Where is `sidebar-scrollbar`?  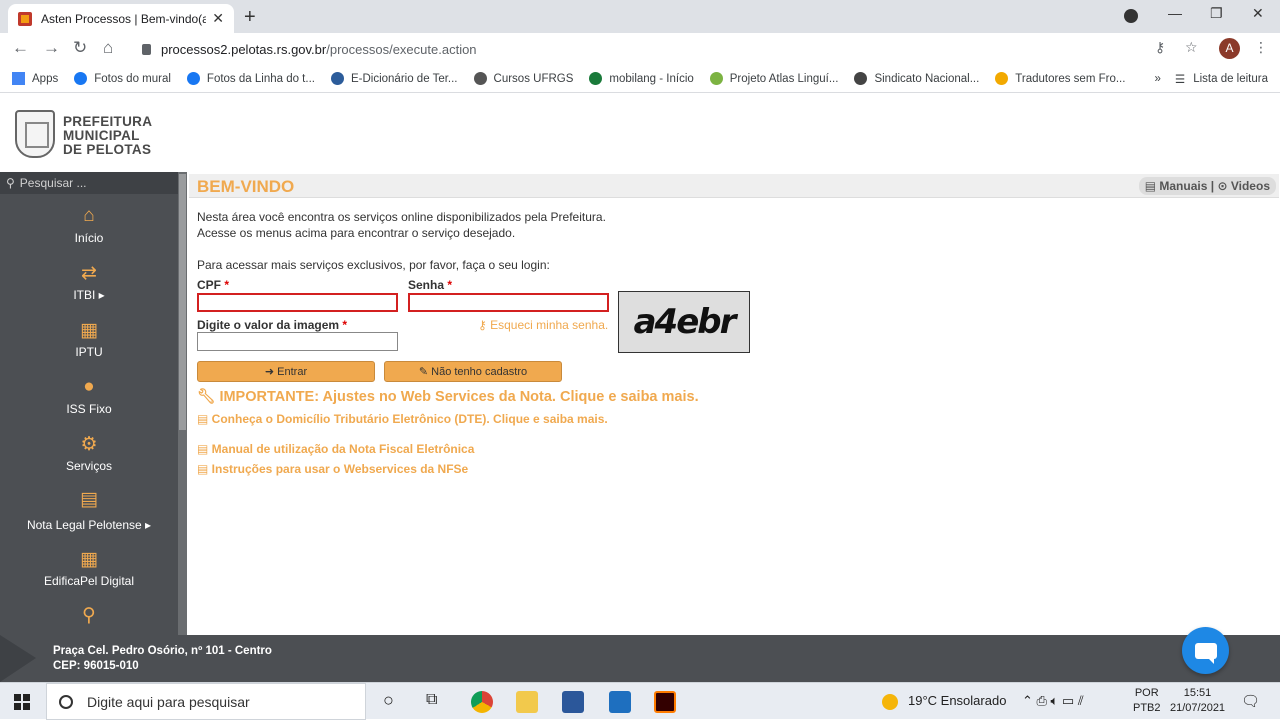 sidebar-scrollbar is located at coordinates (182, 403).